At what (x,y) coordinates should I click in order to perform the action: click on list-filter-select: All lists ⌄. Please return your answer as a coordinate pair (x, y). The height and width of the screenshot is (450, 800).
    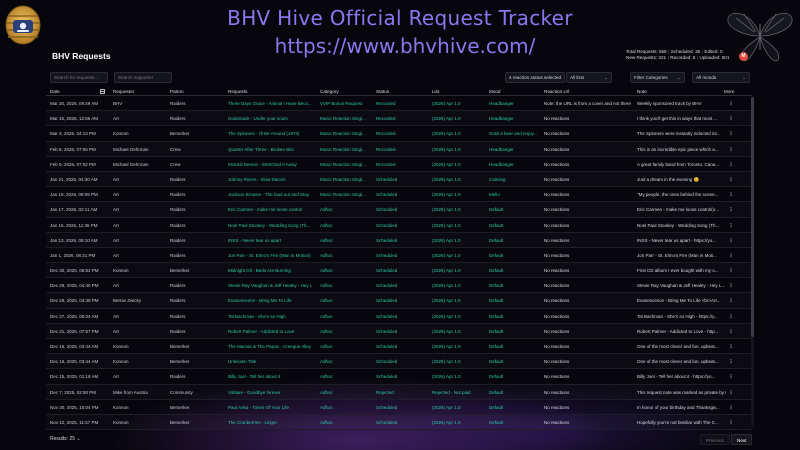
    Looking at the image, I should click on (589, 77).